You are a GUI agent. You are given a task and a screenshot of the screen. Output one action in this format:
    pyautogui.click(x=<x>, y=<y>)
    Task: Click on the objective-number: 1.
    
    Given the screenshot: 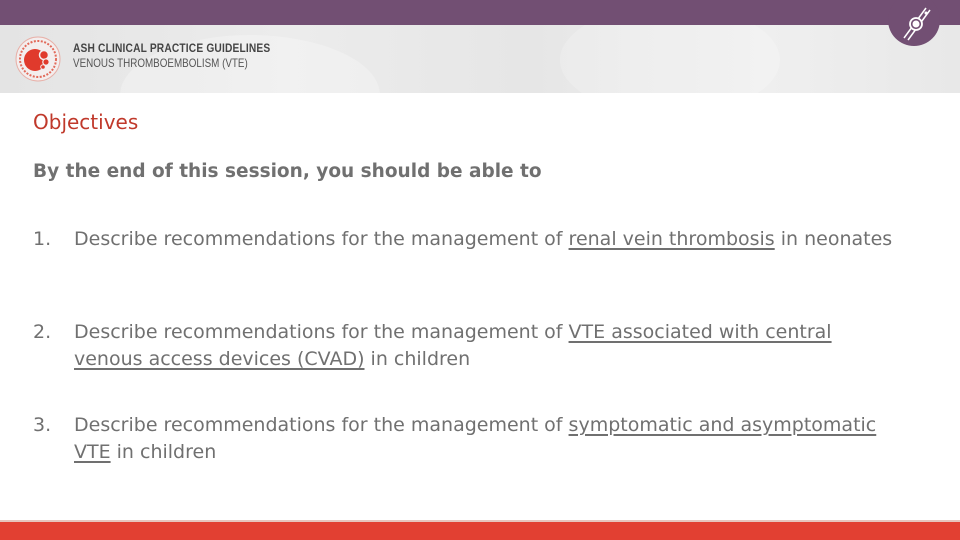 What is the action you would take?
    pyautogui.click(x=42, y=239)
    